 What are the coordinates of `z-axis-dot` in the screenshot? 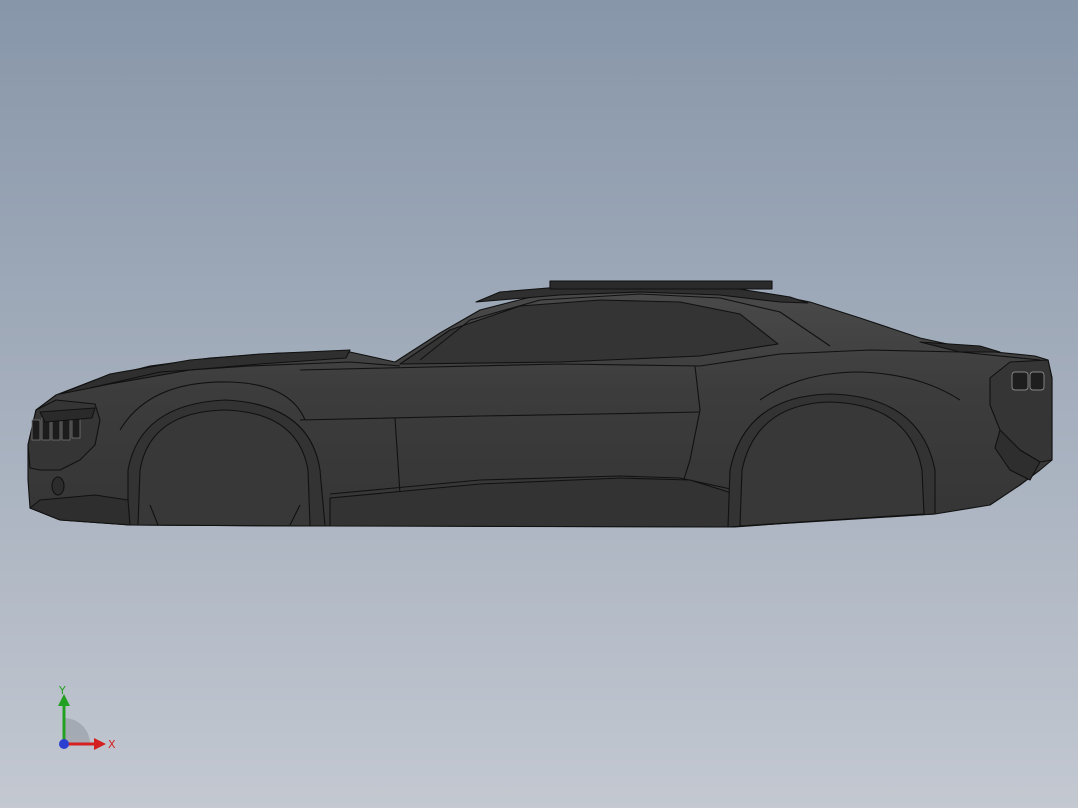 It's located at (64, 744).